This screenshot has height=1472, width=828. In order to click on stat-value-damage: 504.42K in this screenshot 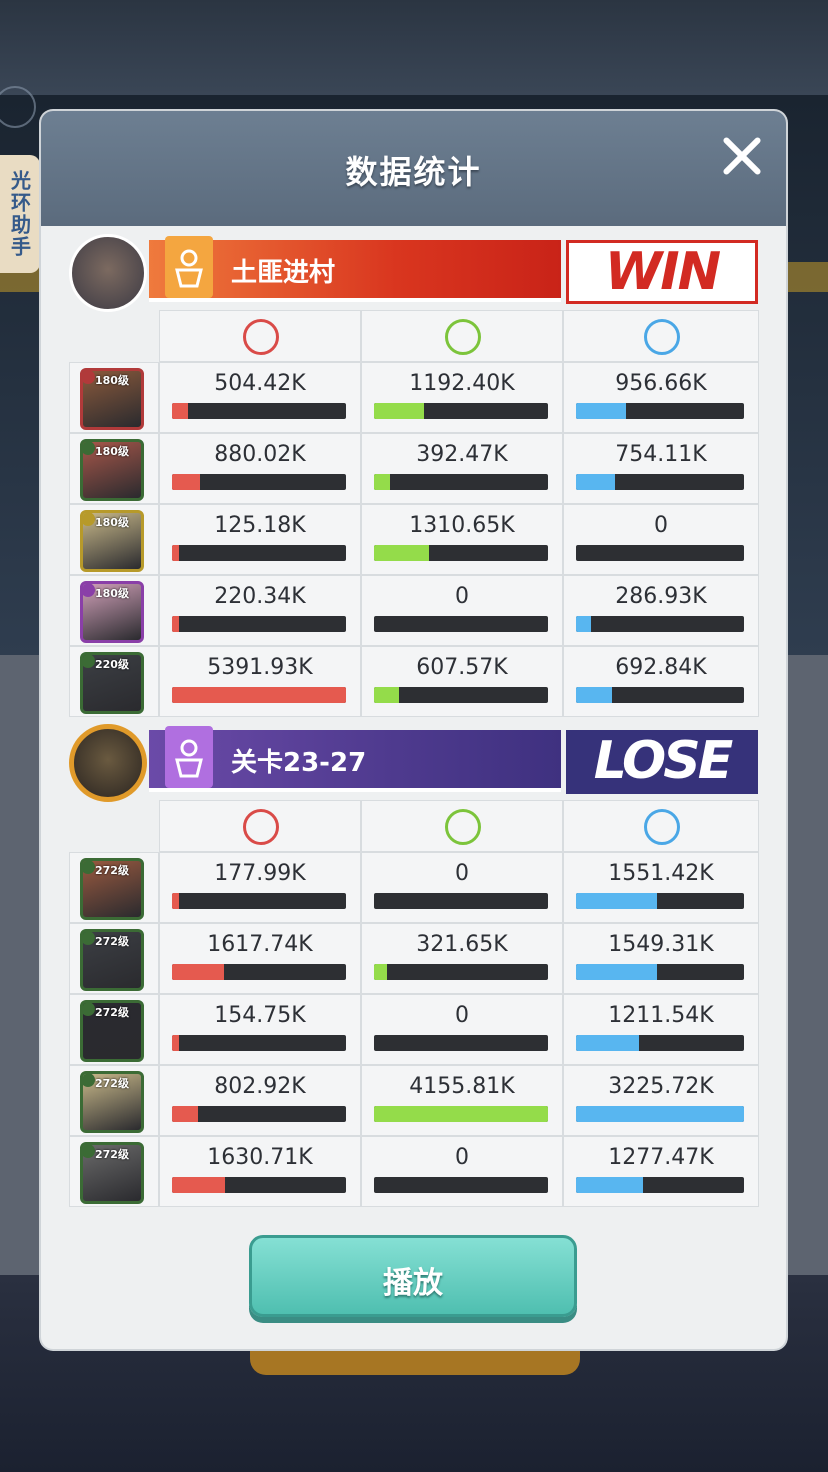, I will do `click(260, 383)`.